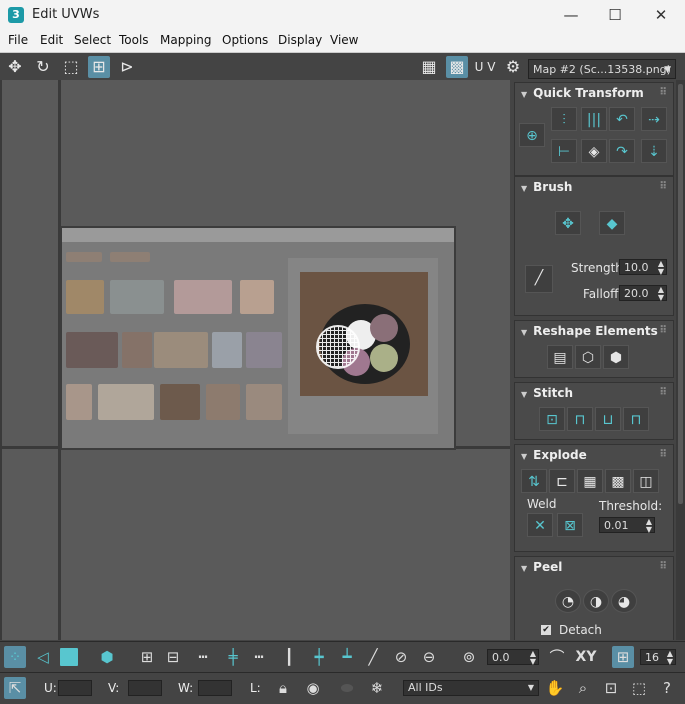 This screenshot has height=704, width=685. I want to click on face-mode-icon, so click(69, 657).